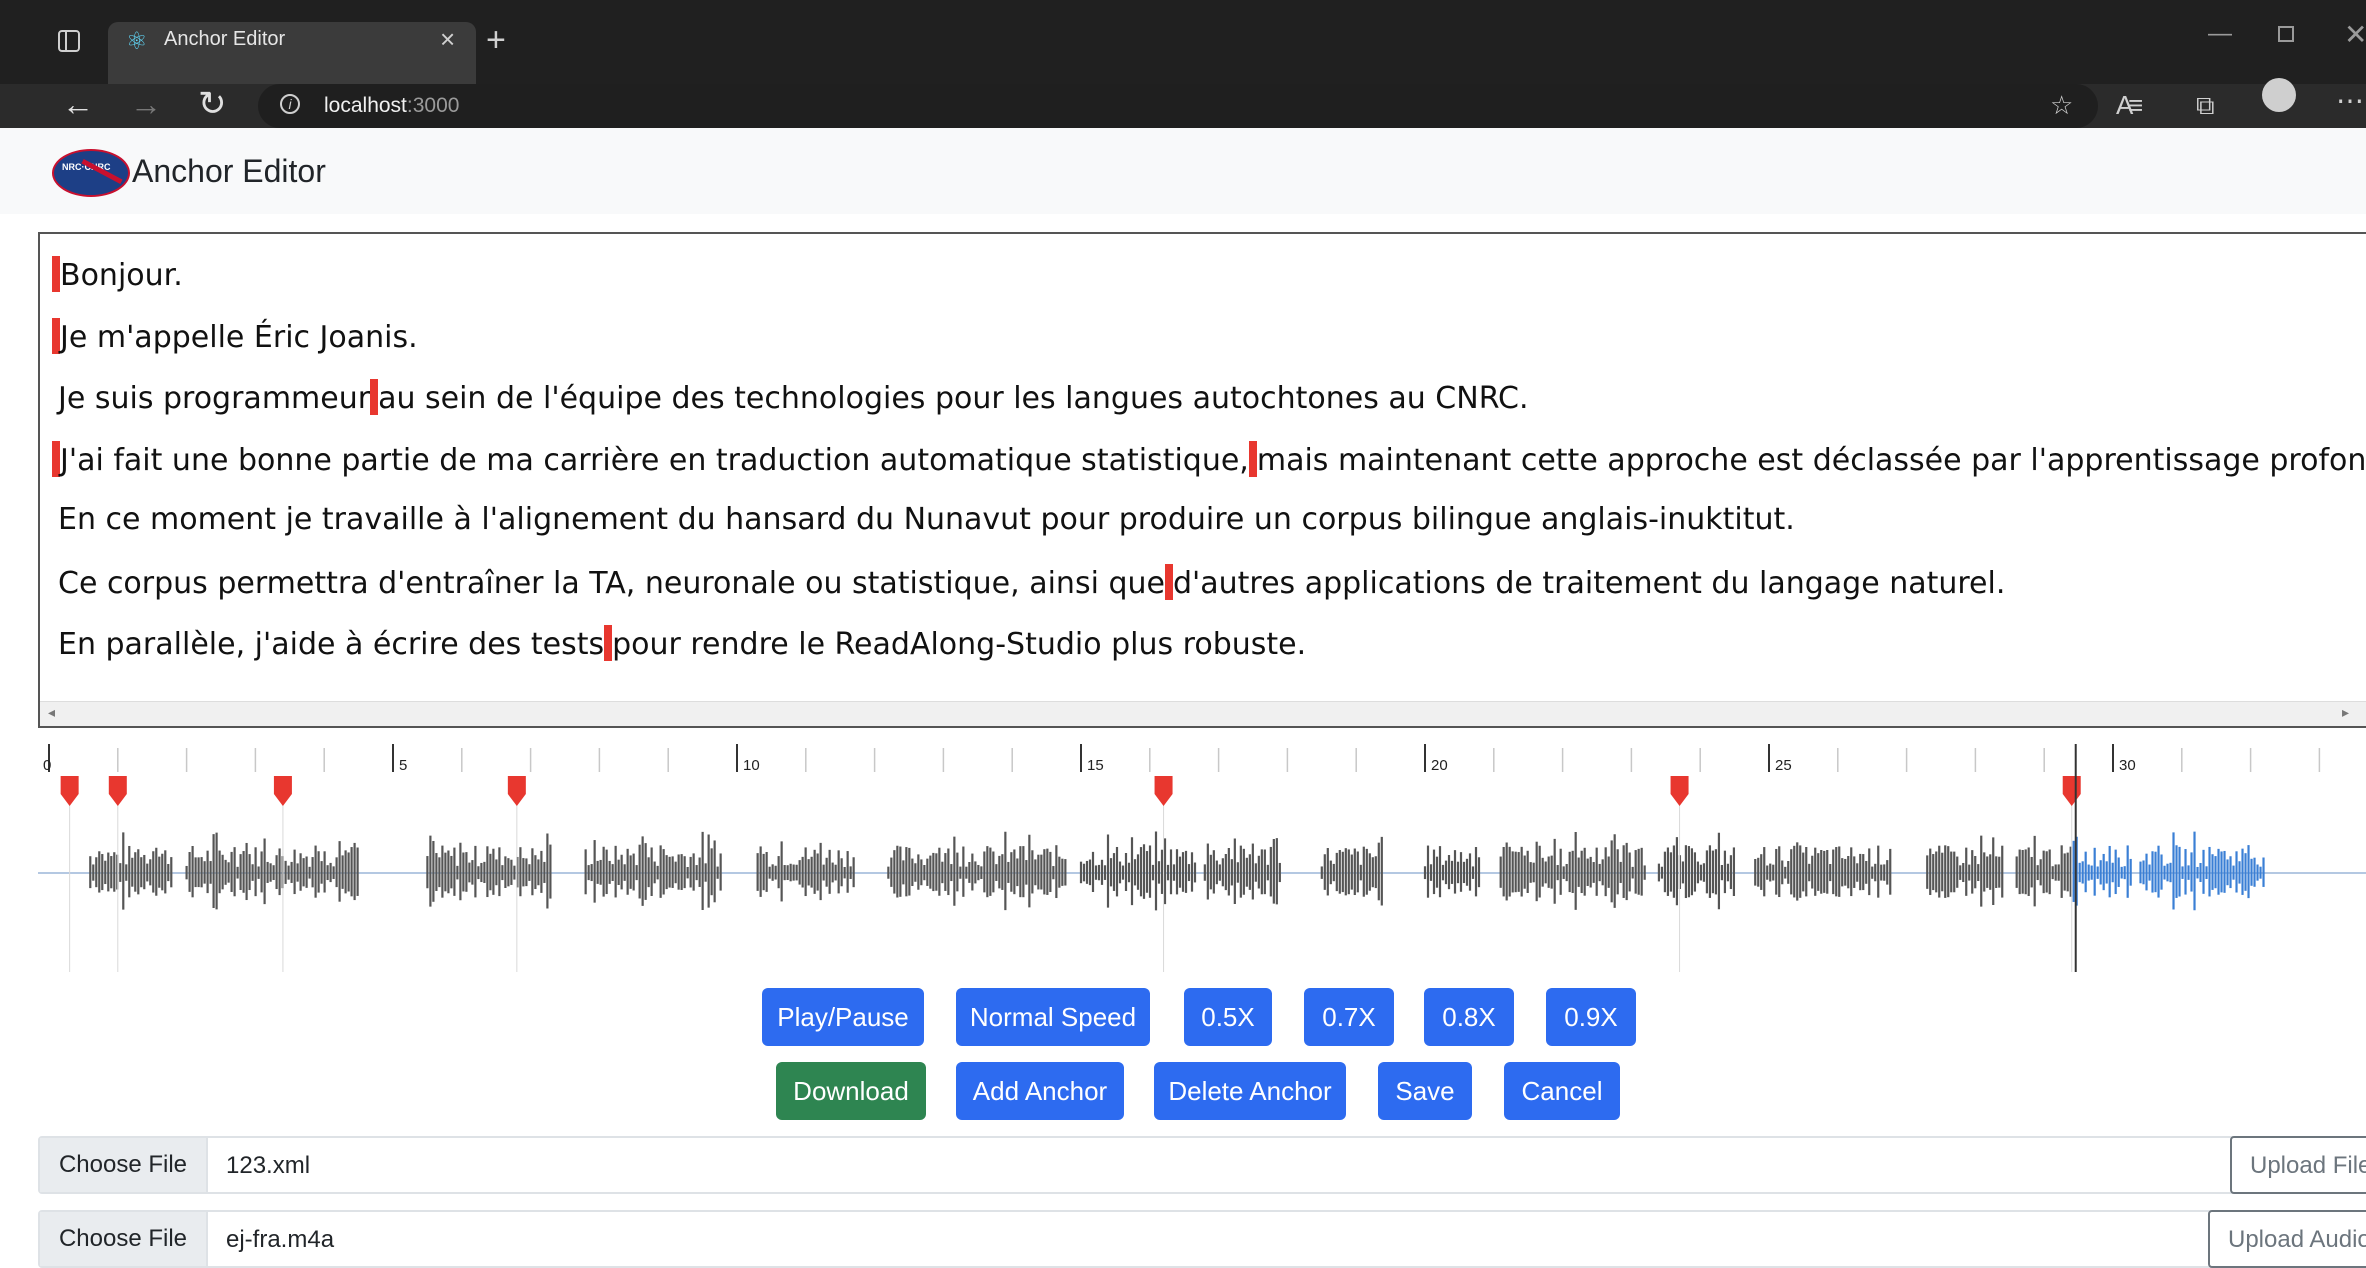 The height and width of the screenshot is (1268, 2366). Describe the element at coordinates (1183, 171) in the screenshot. I see `app-navbar: NRC·CNRC Anchor Editor` at that location.